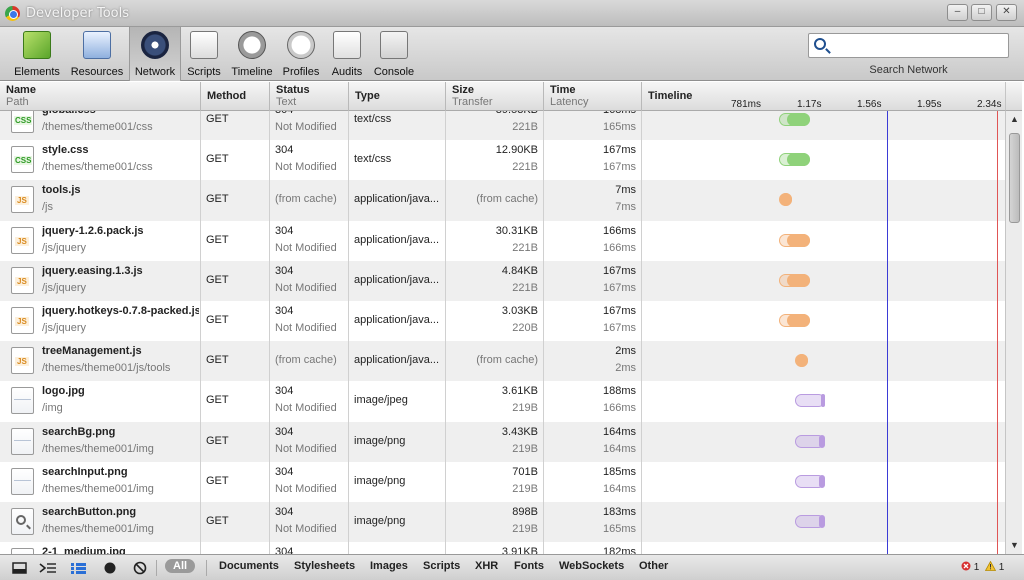 This screenshot has height=580, width=1024. Describe the element at coordinates (593, 522) in the screenshot. I see `table-cell: 183ms 165ms` at that location.